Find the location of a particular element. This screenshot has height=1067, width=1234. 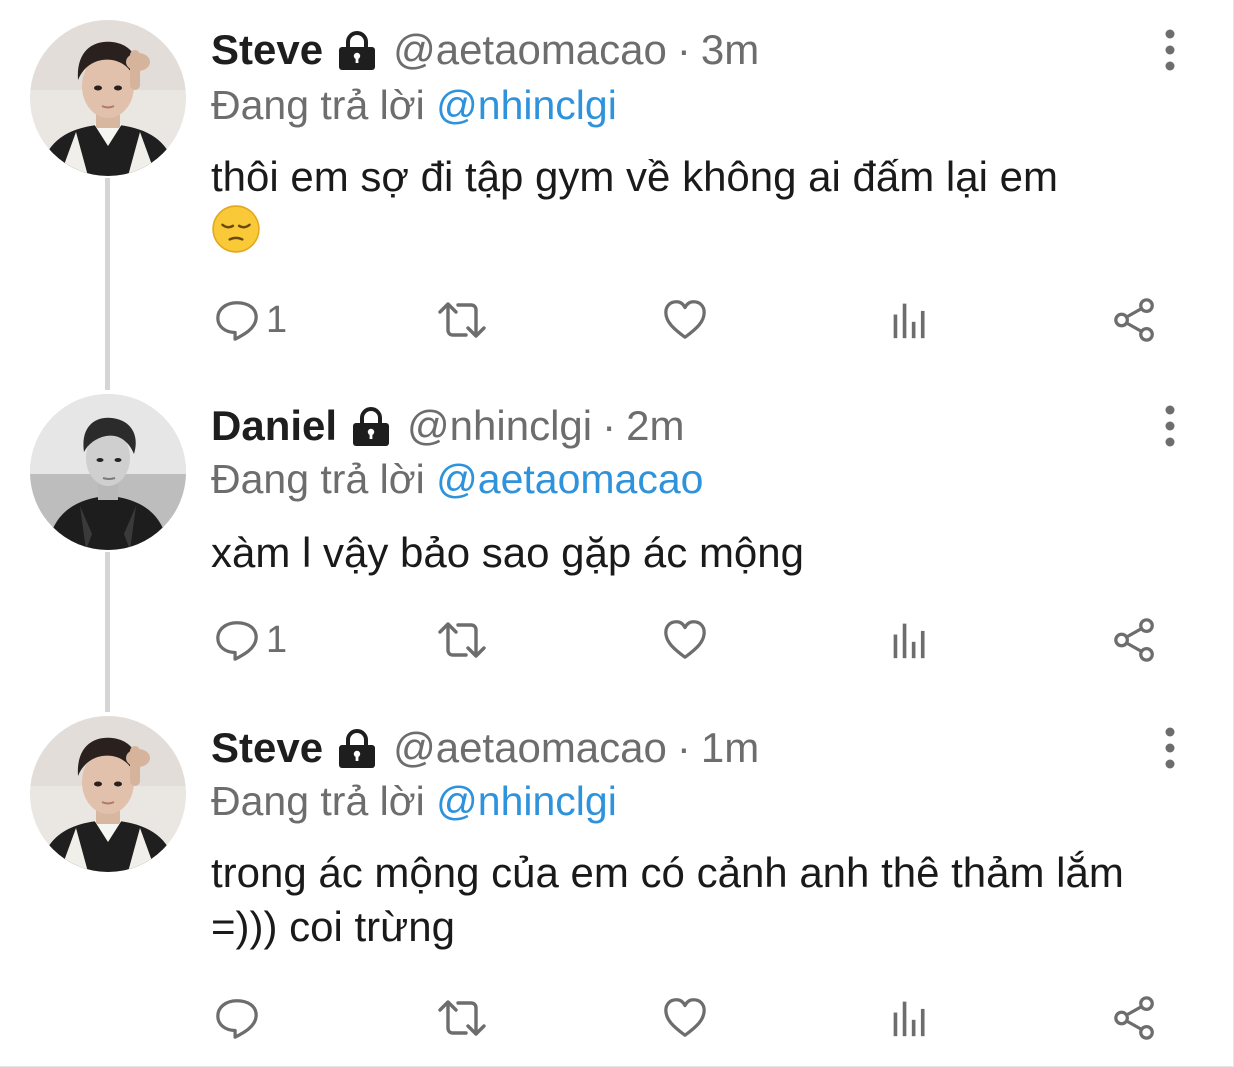

tweet-time: 1m is located at coordinates (730, 748).